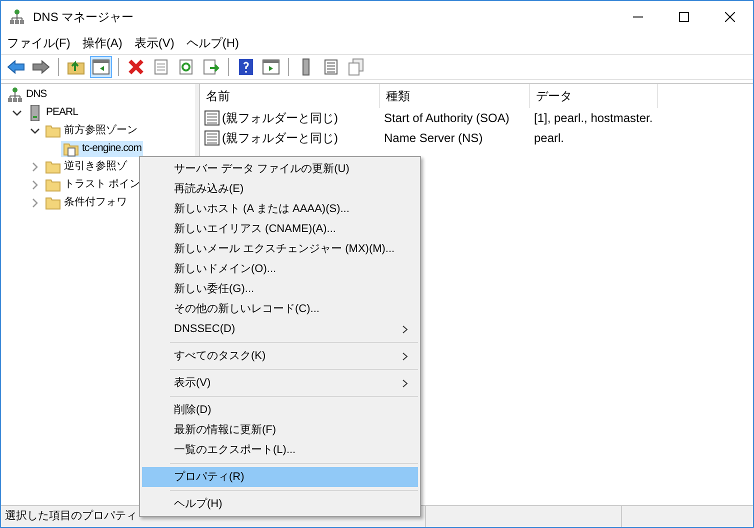 The height and width of the screenshot is (528, 754). What do you see at coordinates (161, 67) in the screenshot?
I see `properties-icon` at bounding box center [161, 67].